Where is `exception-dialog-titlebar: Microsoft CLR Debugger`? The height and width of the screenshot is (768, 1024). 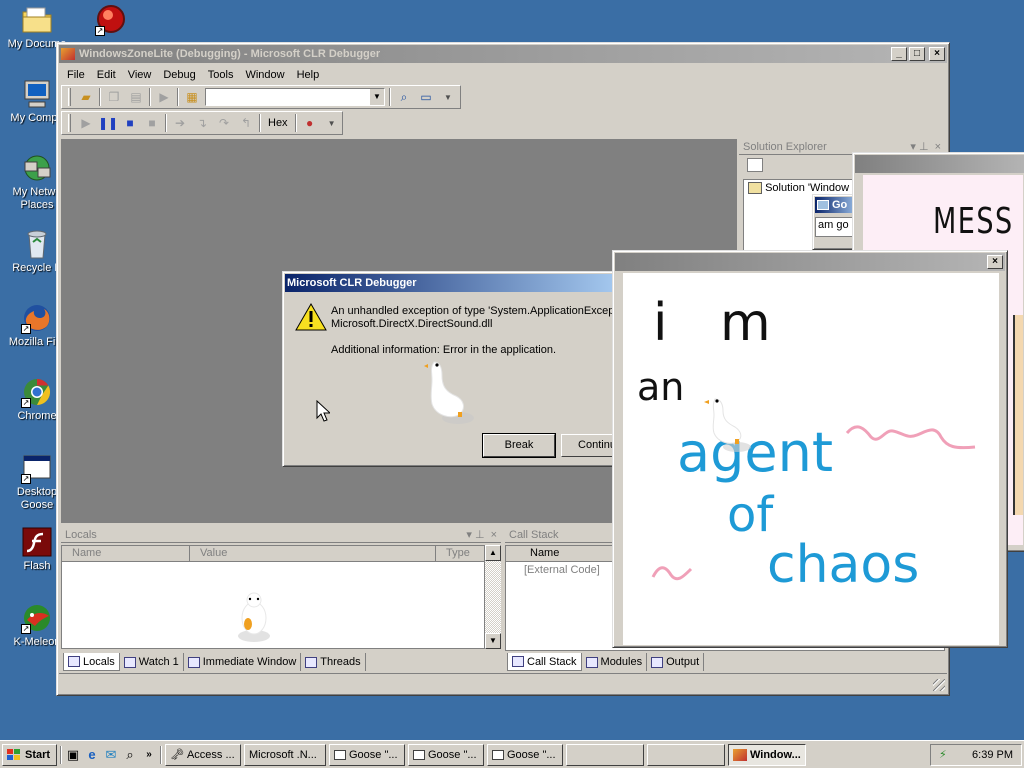
exception-dialog-titlebar: Microsoft CLR Debugger is located at coordinates (452, 283).